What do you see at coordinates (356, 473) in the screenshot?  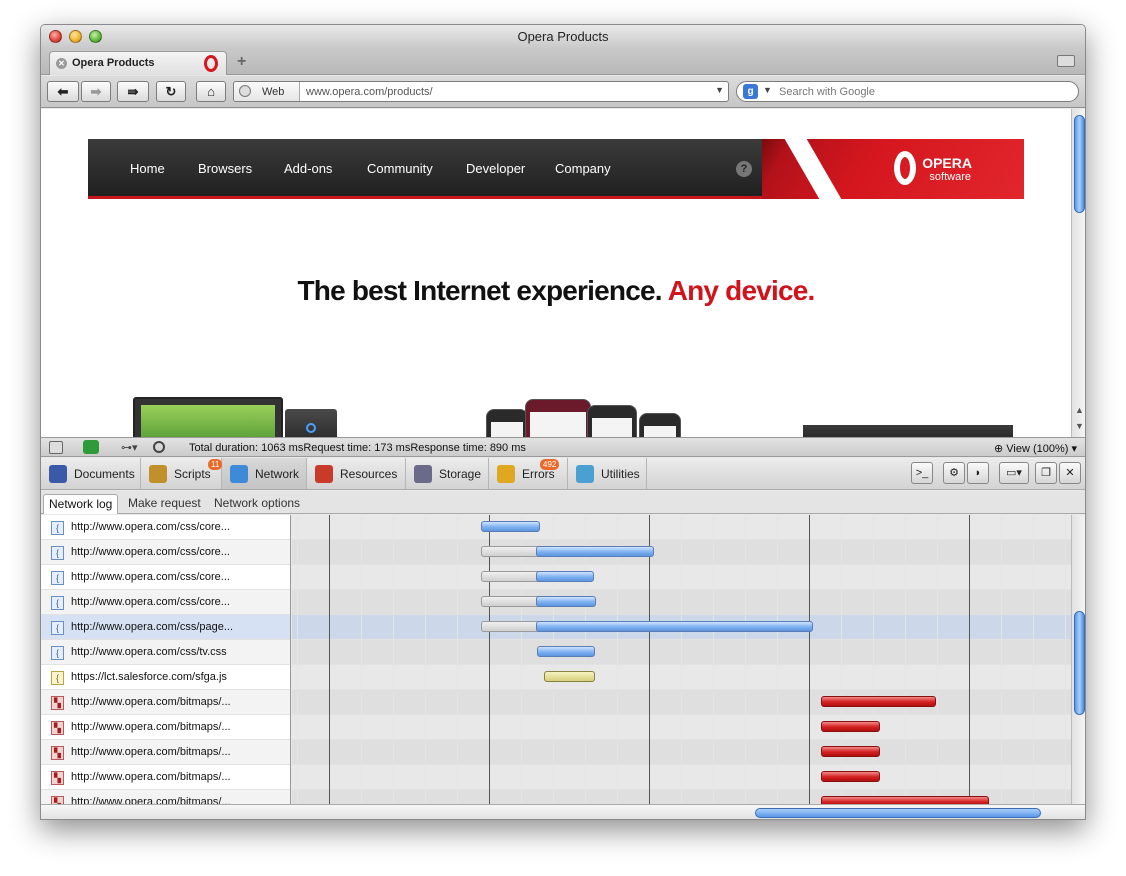 I see `devtools-tab-resources: Resources` at bounding box center [356, 473].